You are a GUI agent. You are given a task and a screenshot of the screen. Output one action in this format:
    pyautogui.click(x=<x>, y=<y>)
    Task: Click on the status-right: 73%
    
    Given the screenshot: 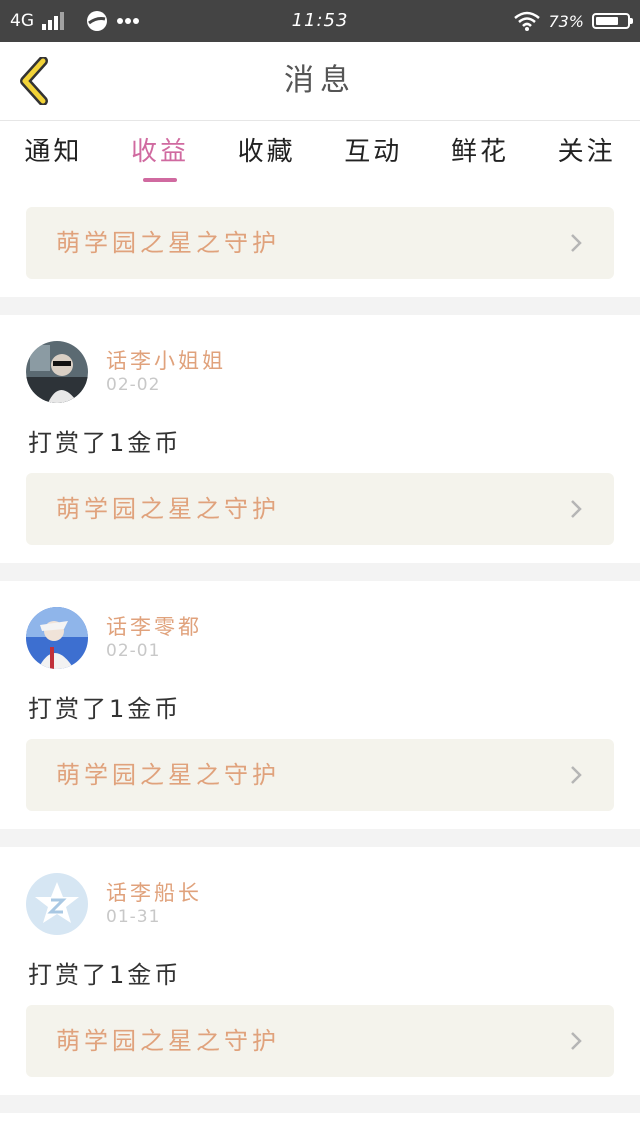 What is the action you would take?
    pyautogui.click(x=573, y=21)
    